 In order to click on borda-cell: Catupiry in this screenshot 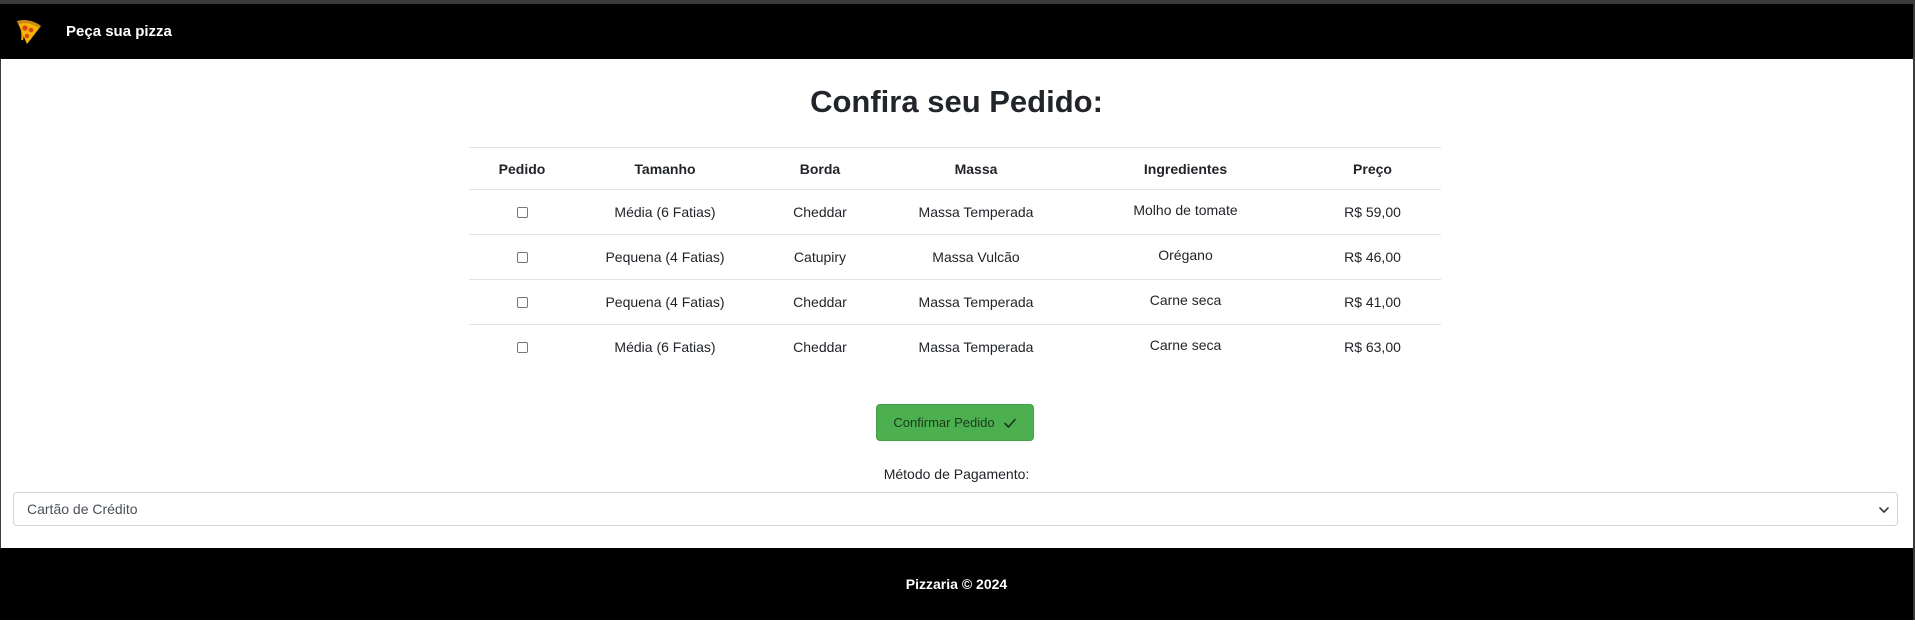, I will do `click(820, 257)`.